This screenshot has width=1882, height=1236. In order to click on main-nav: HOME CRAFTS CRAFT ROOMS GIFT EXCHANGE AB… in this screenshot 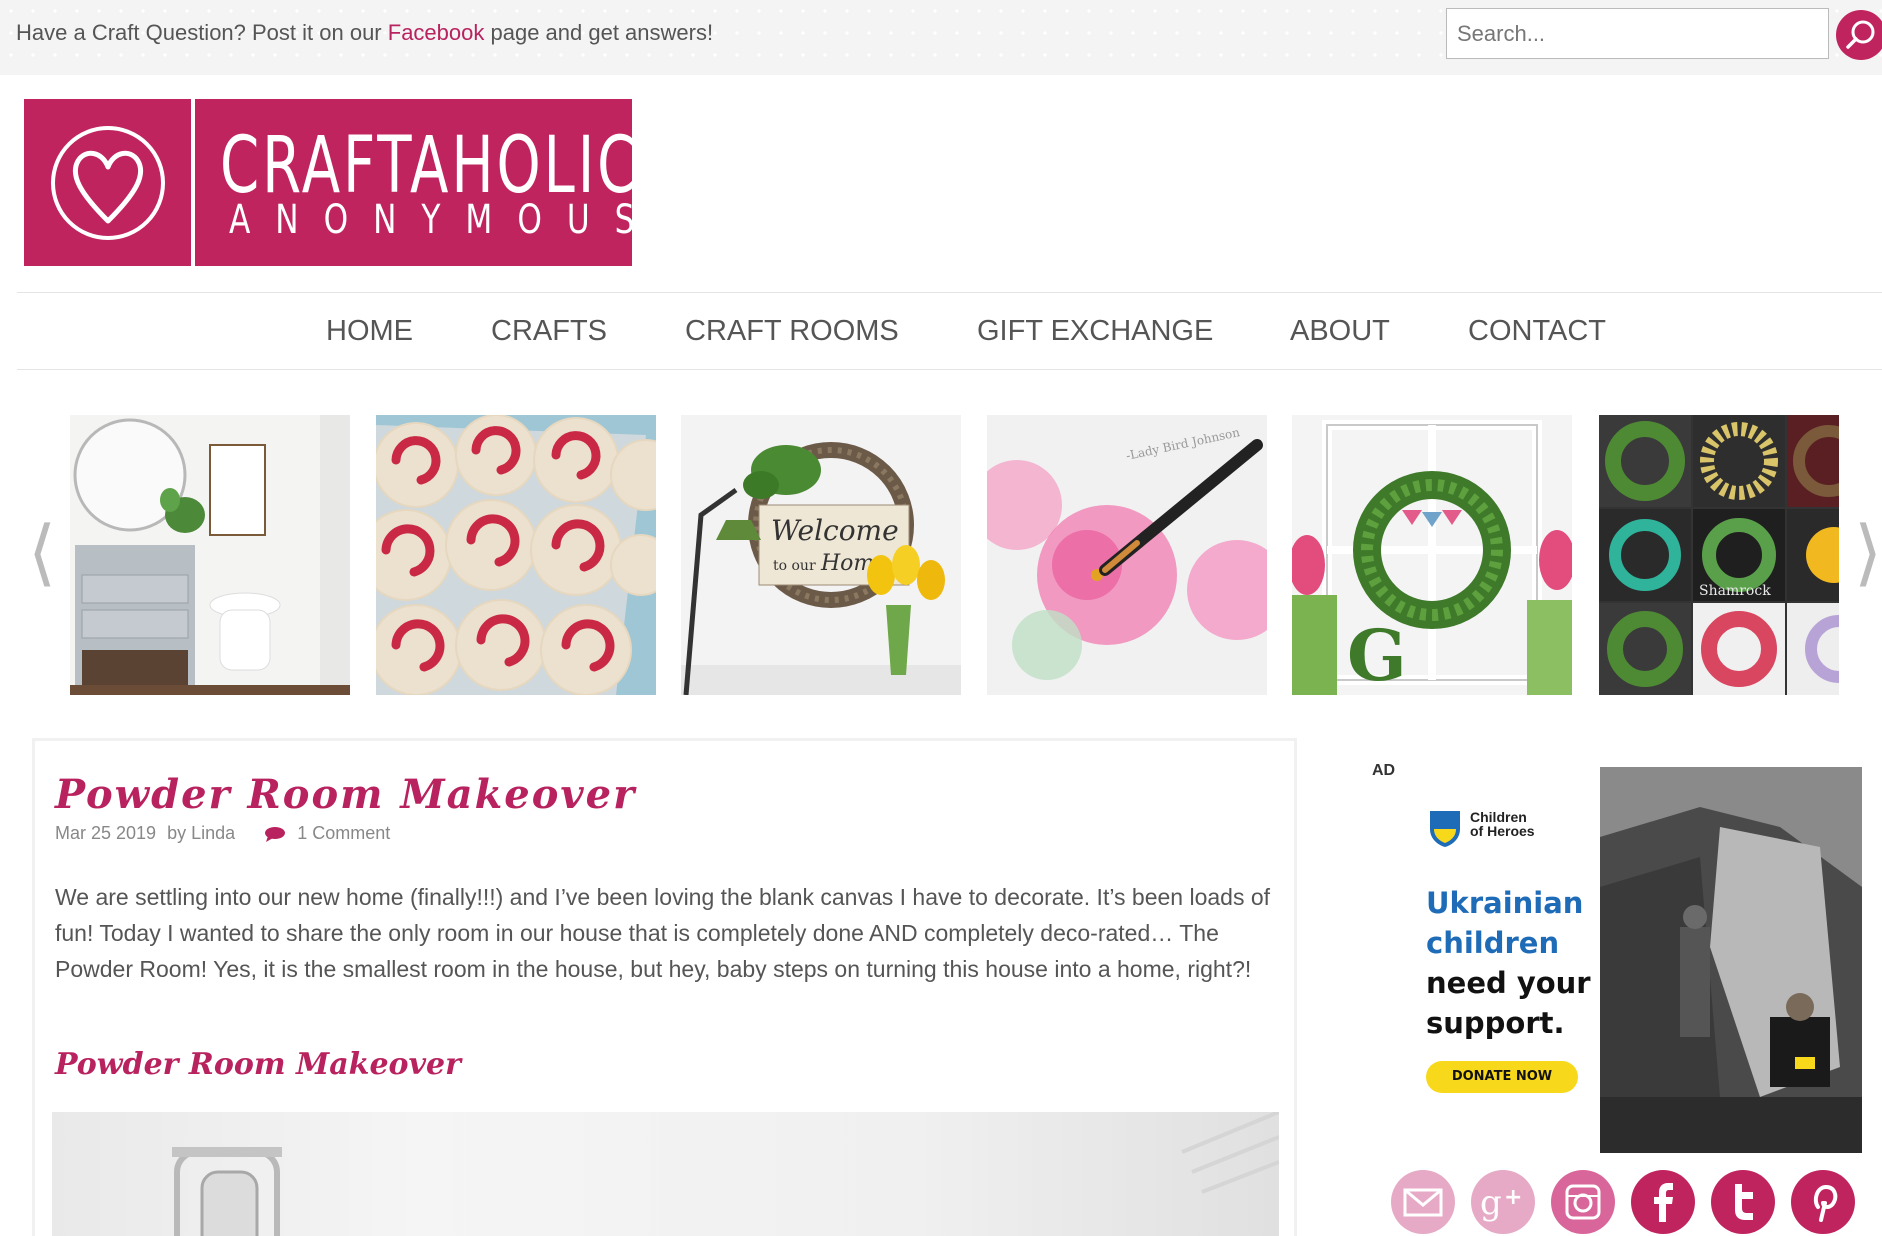, I will do `click(949, 331)`.